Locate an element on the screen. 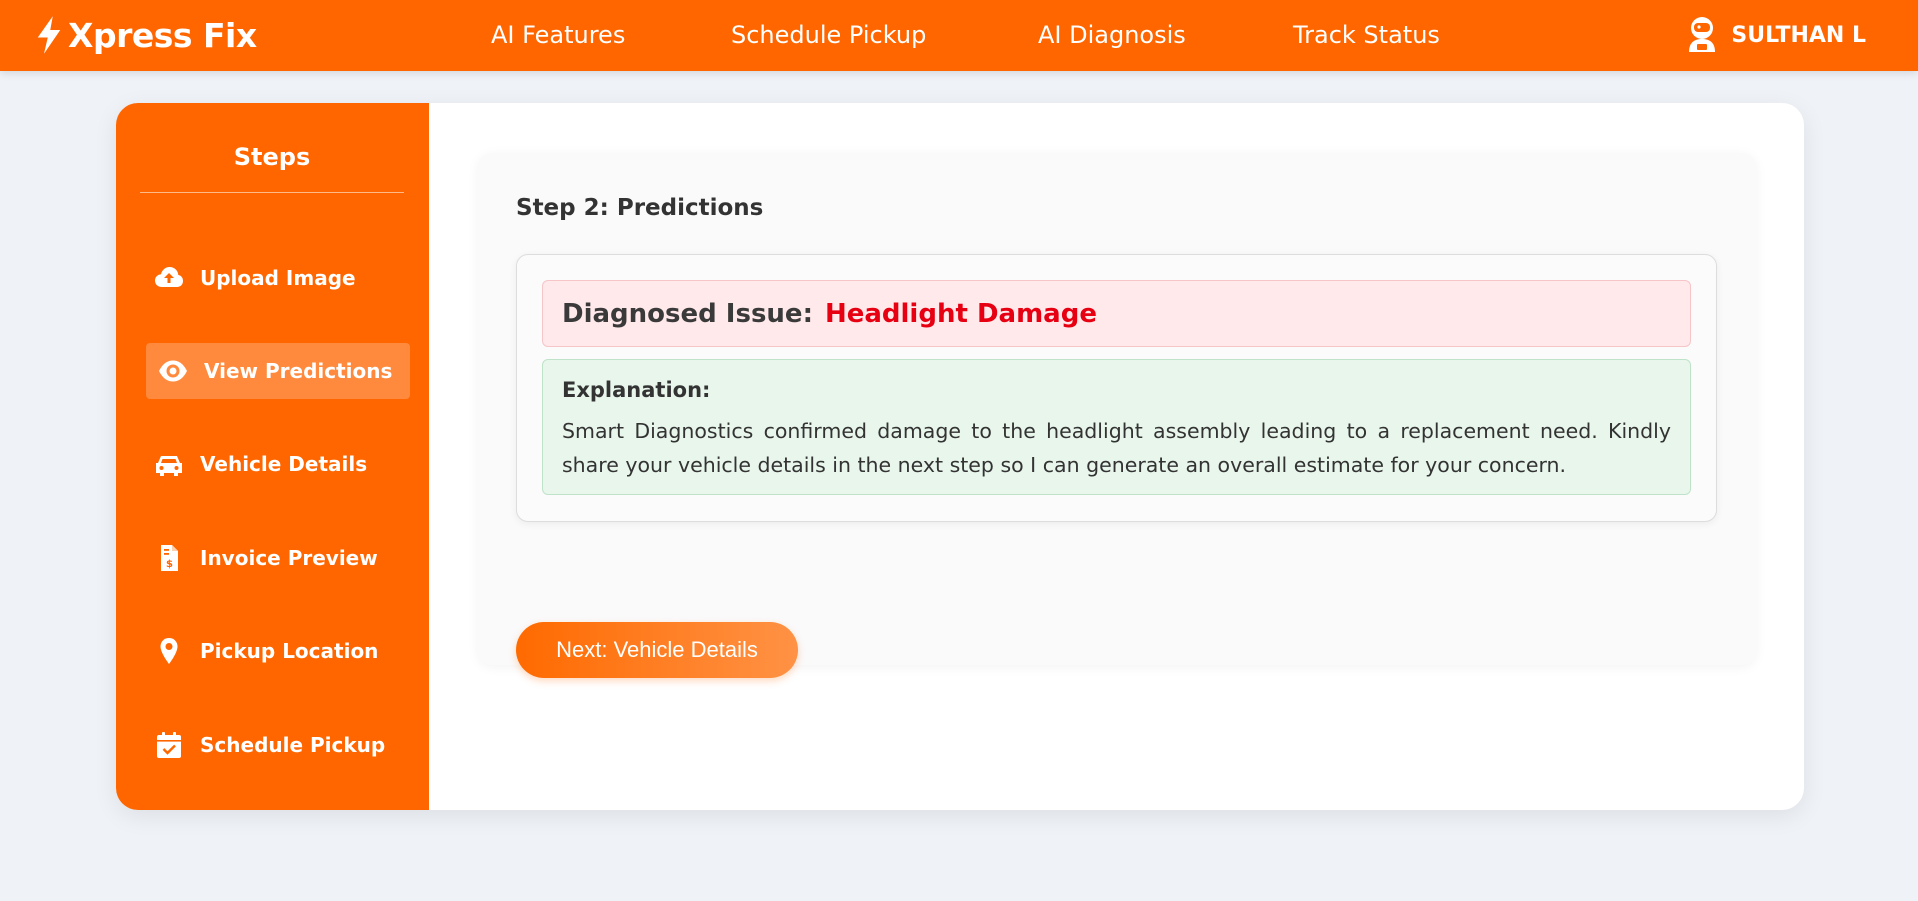 The height and width of the screenshot is (901, 1918). invoice-icon: $ is located at coordinates (169, 558).